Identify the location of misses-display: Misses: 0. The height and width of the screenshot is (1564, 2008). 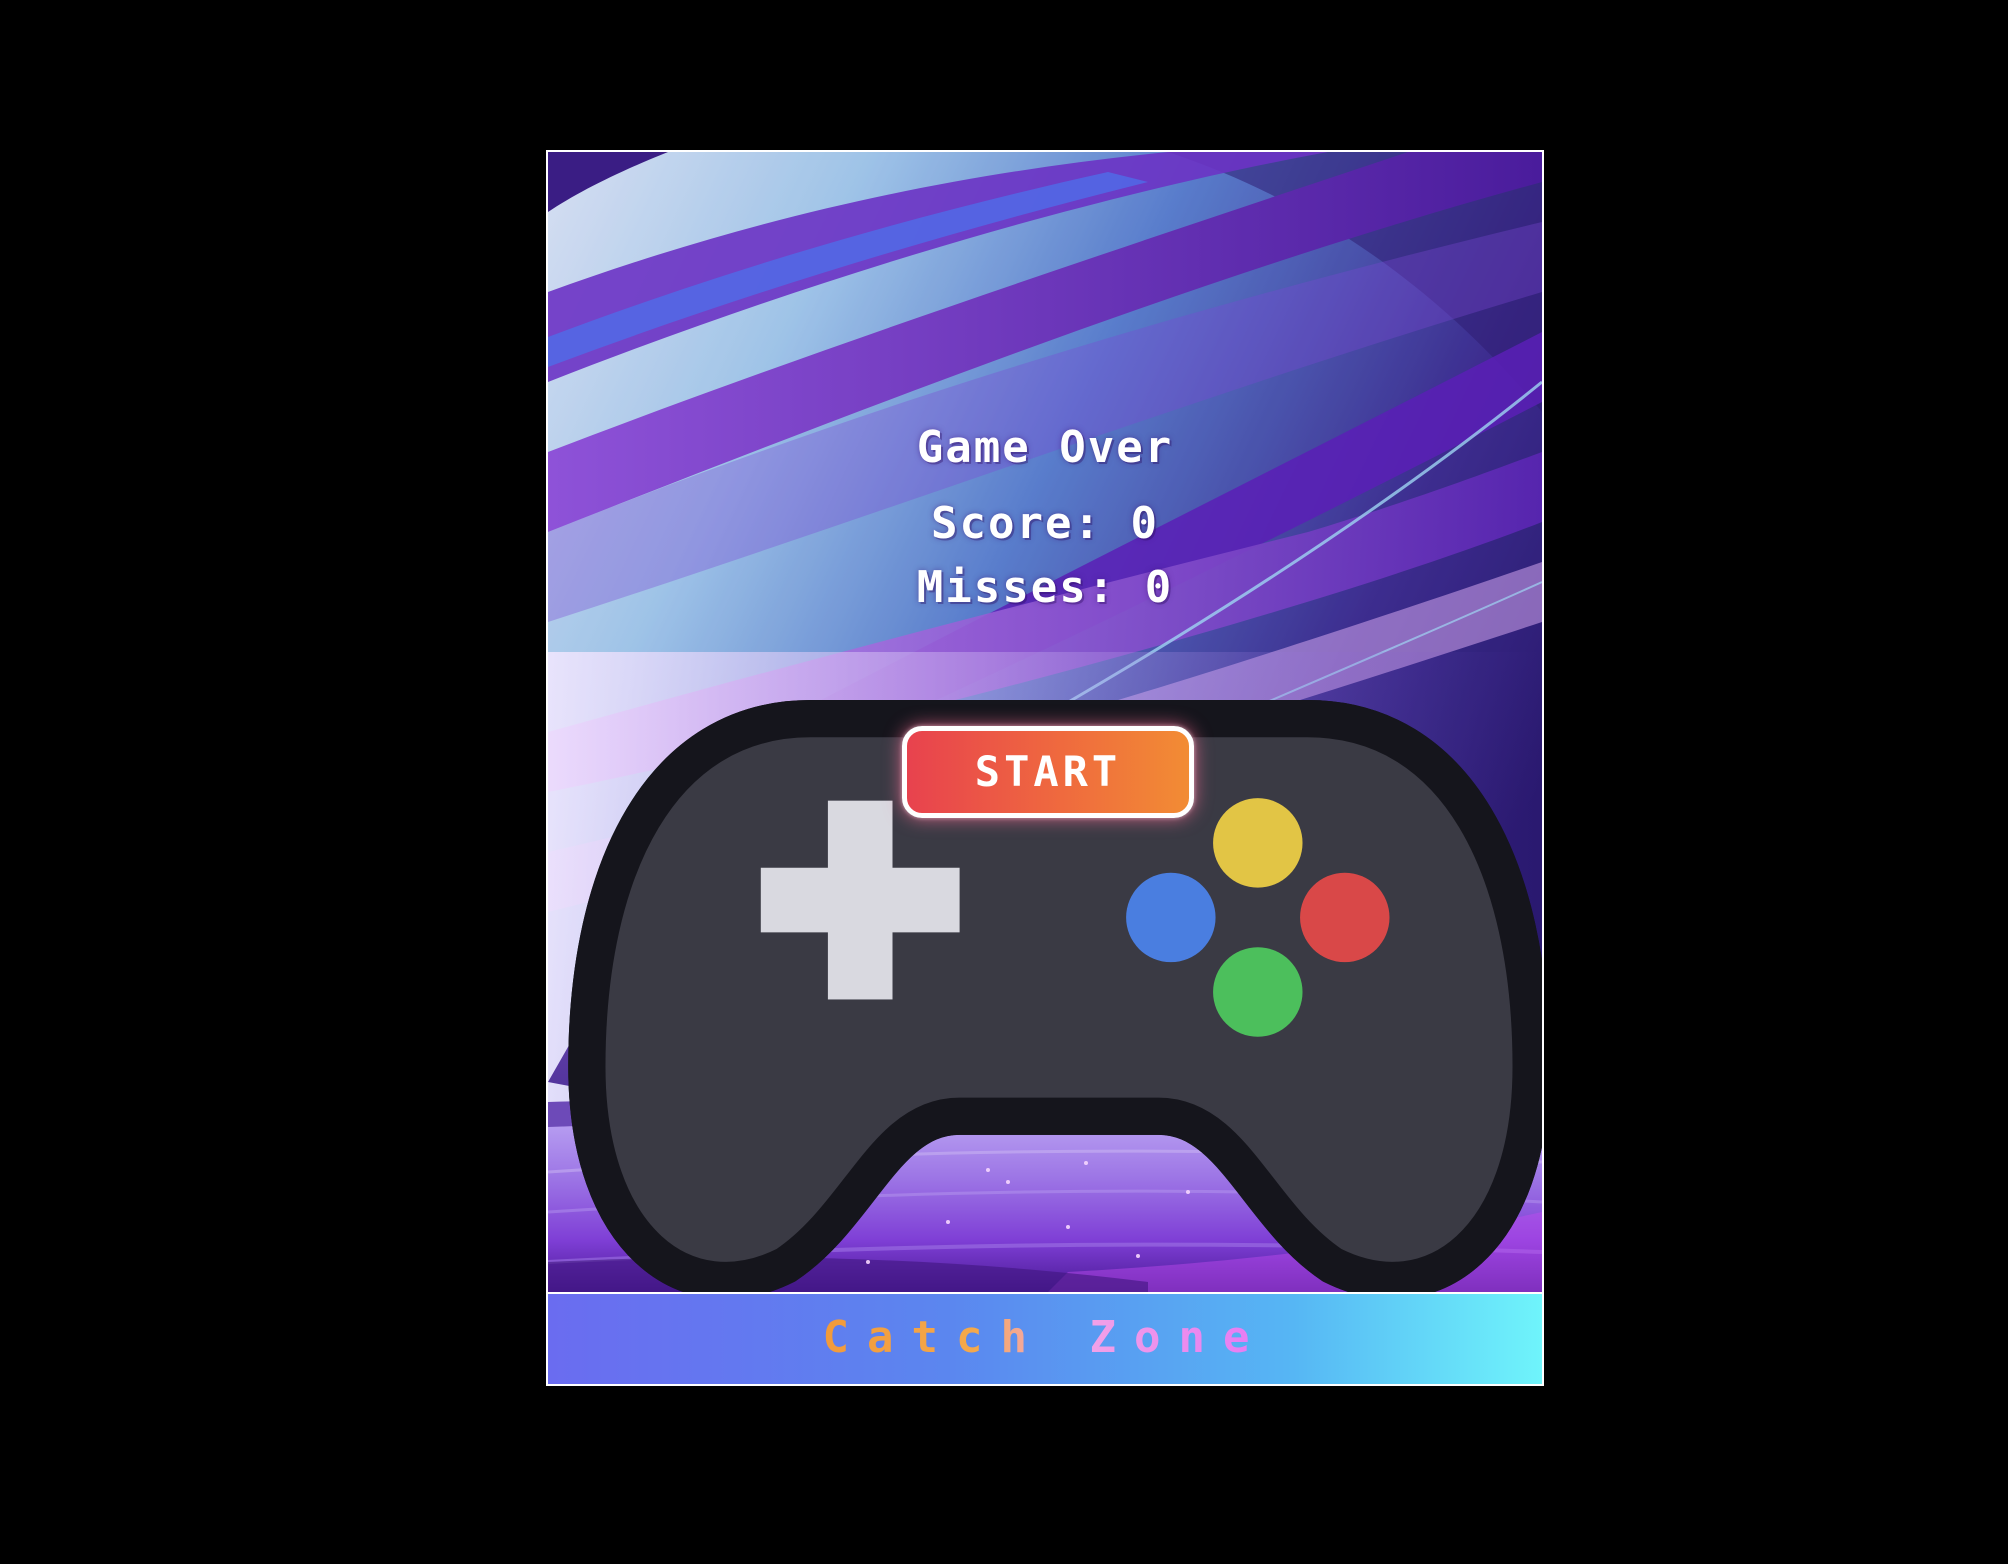
(1045, 587).